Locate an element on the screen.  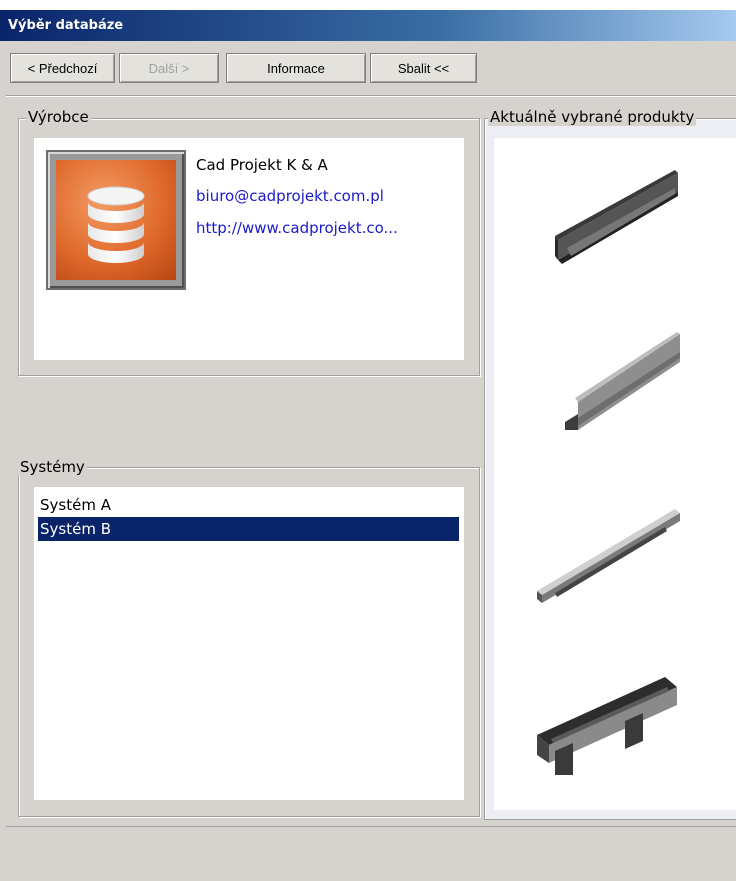
toolbar: < Předchozí Další > Informace Sbalit << is located at coordinates (368, 66).